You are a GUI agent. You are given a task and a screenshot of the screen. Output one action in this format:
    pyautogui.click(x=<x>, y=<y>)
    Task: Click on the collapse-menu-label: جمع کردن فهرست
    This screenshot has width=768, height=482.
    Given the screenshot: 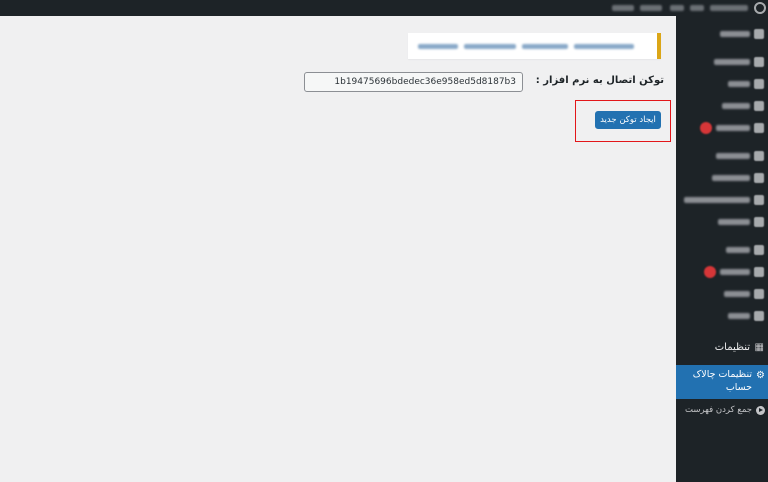 What is the action you would take?
    pyautogui.click(x=718, y=410)
    